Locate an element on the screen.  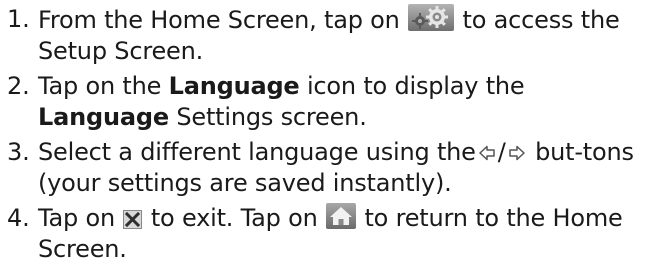
arrow-left-icon is located at coordinates (487, 153).